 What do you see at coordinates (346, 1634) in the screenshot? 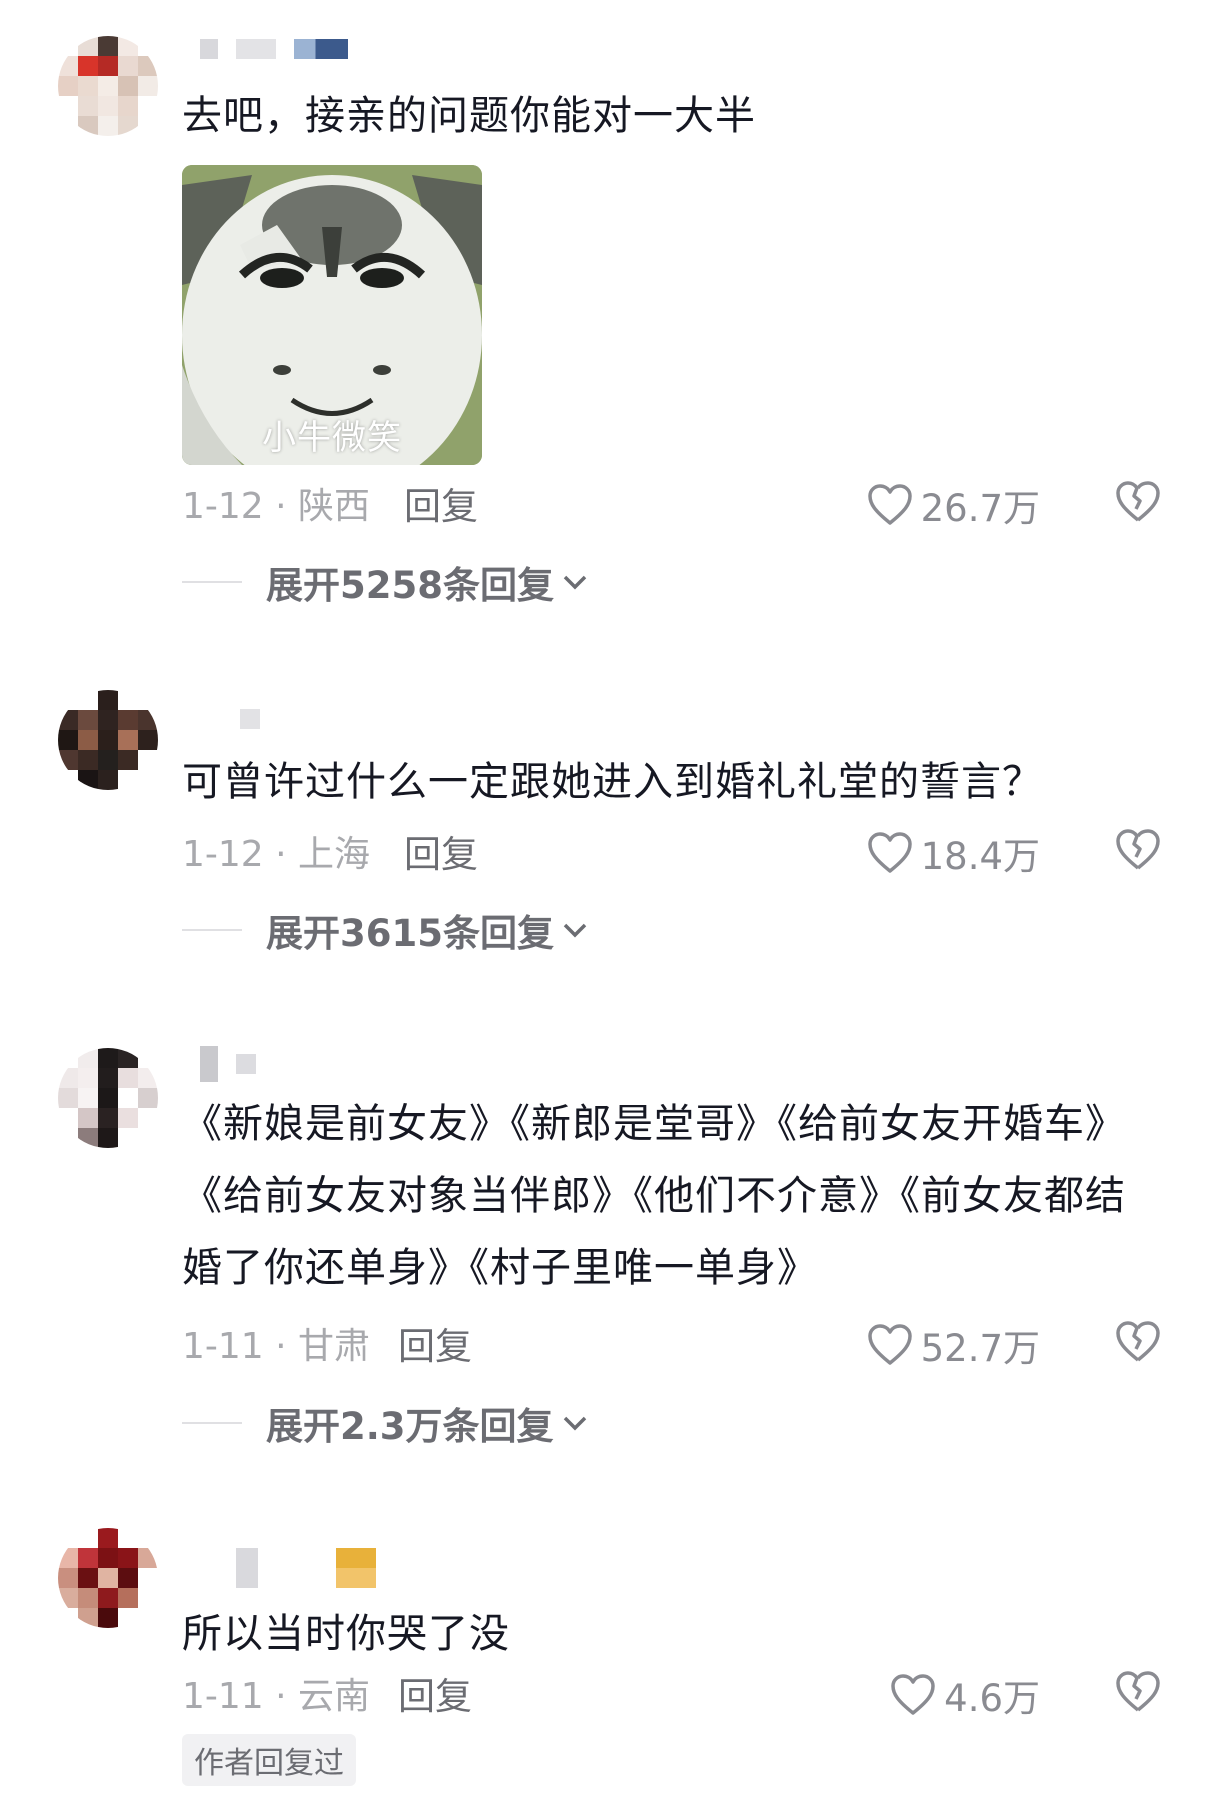
I see `comment-text: 所以当时你哭了没` at bounding box center [346, 1634].